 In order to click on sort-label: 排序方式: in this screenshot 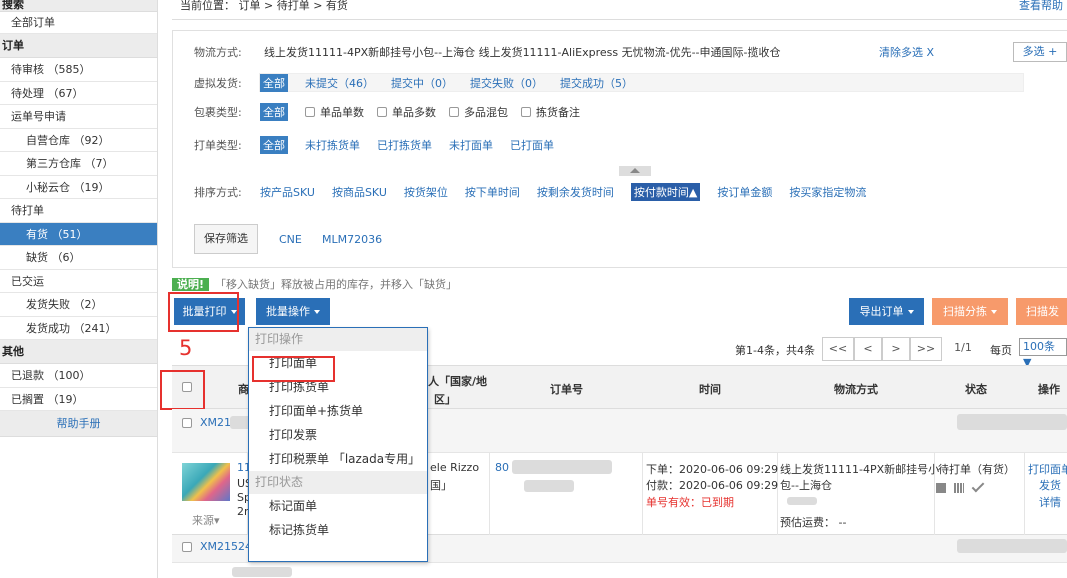, I will do `click(218, 192)`.